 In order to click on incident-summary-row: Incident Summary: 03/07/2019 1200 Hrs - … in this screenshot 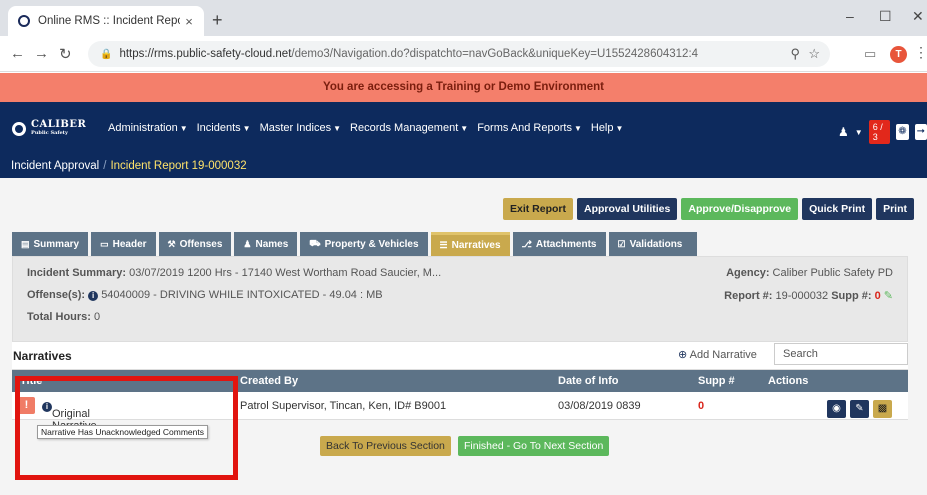, I will do `click(234, 273)`.